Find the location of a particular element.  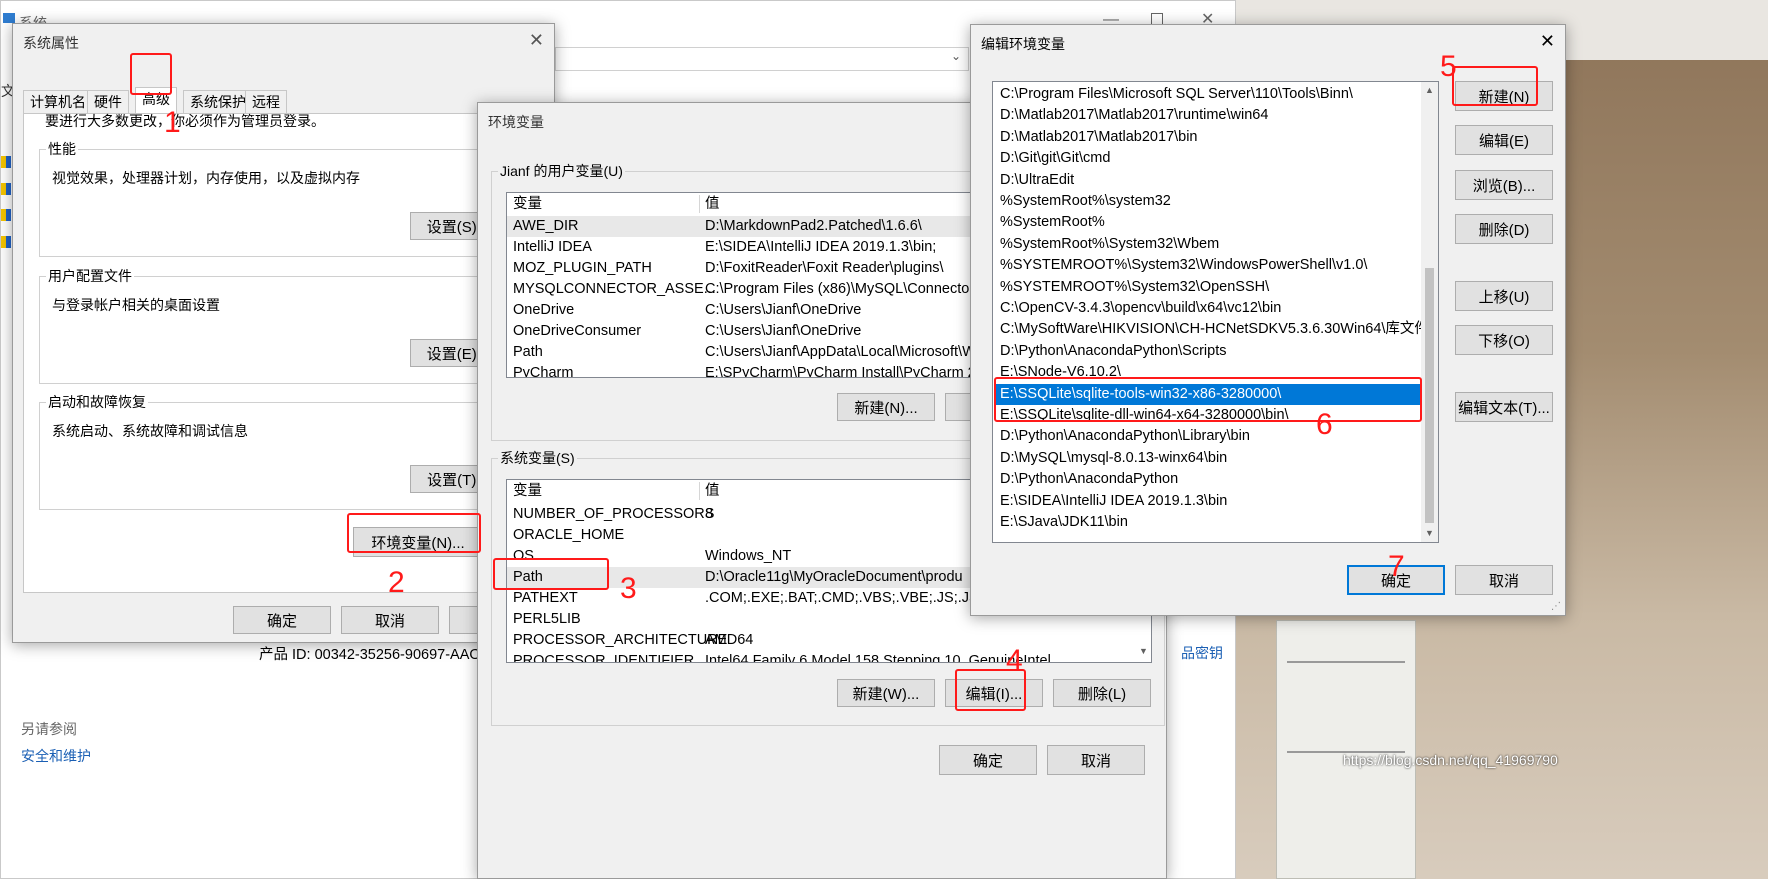

system-window-icon is located at coordinates (9, 18).